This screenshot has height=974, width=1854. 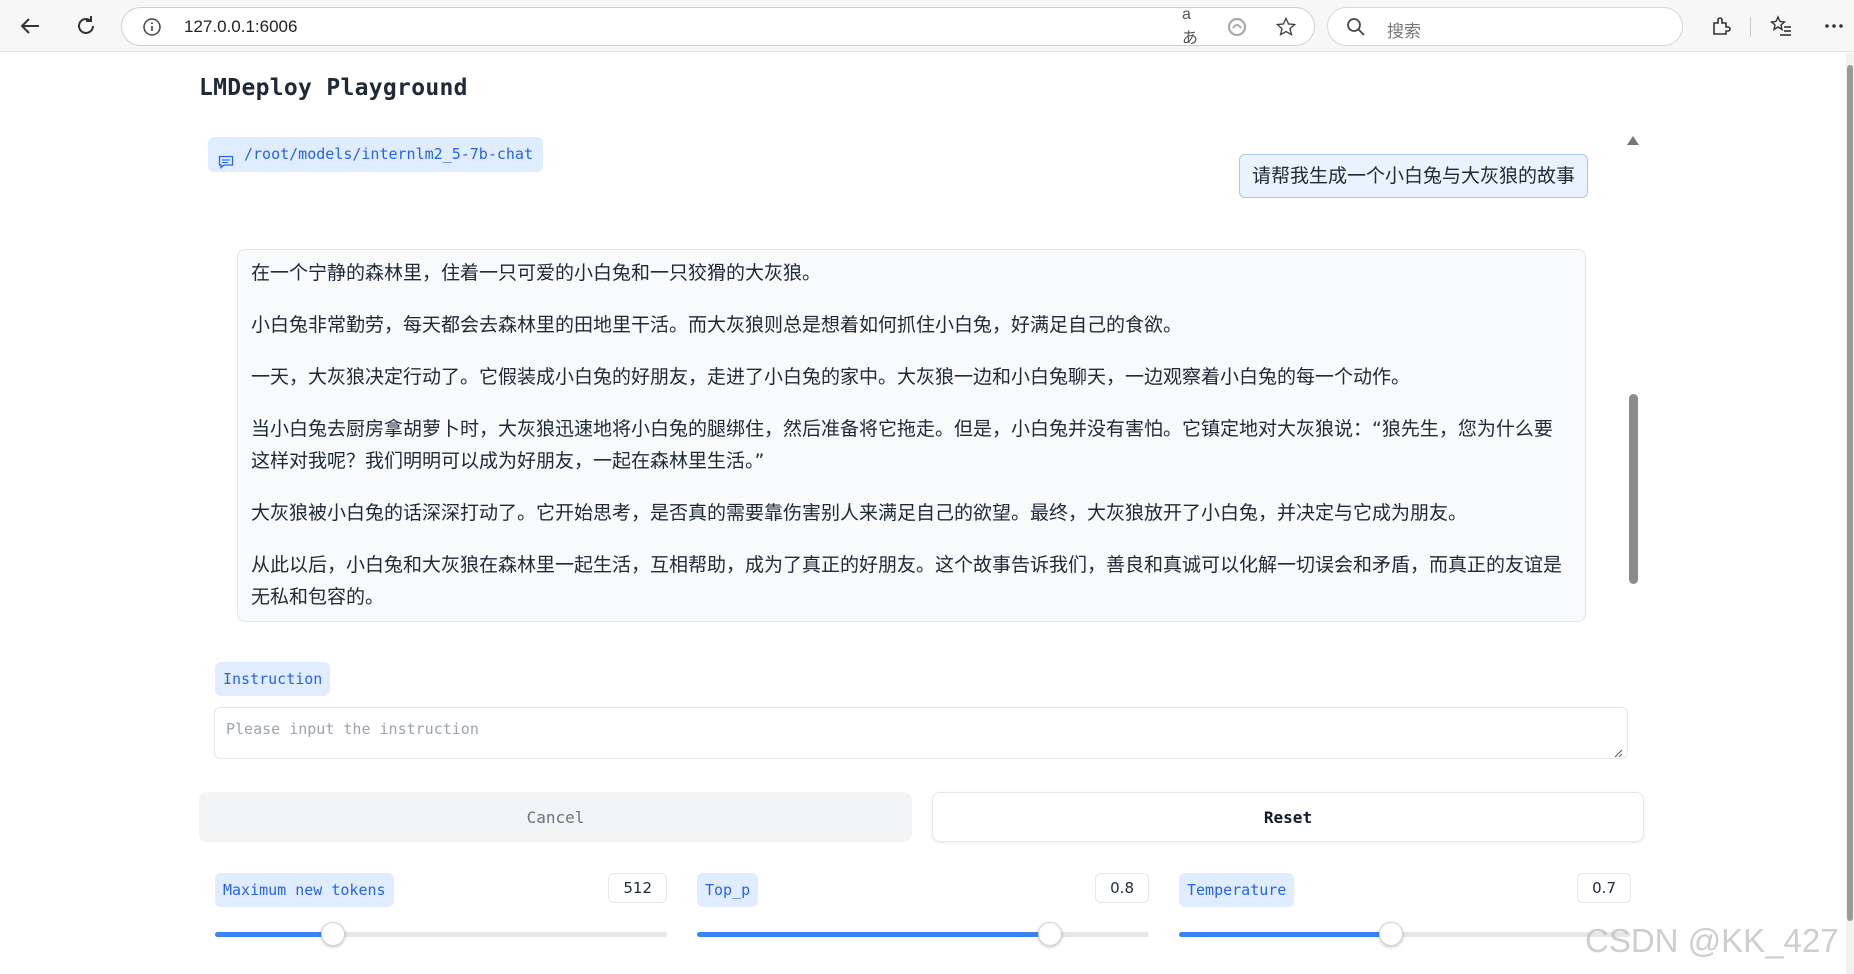 I want to click on top-p-label: Top_p, so click(x=728, y=890).